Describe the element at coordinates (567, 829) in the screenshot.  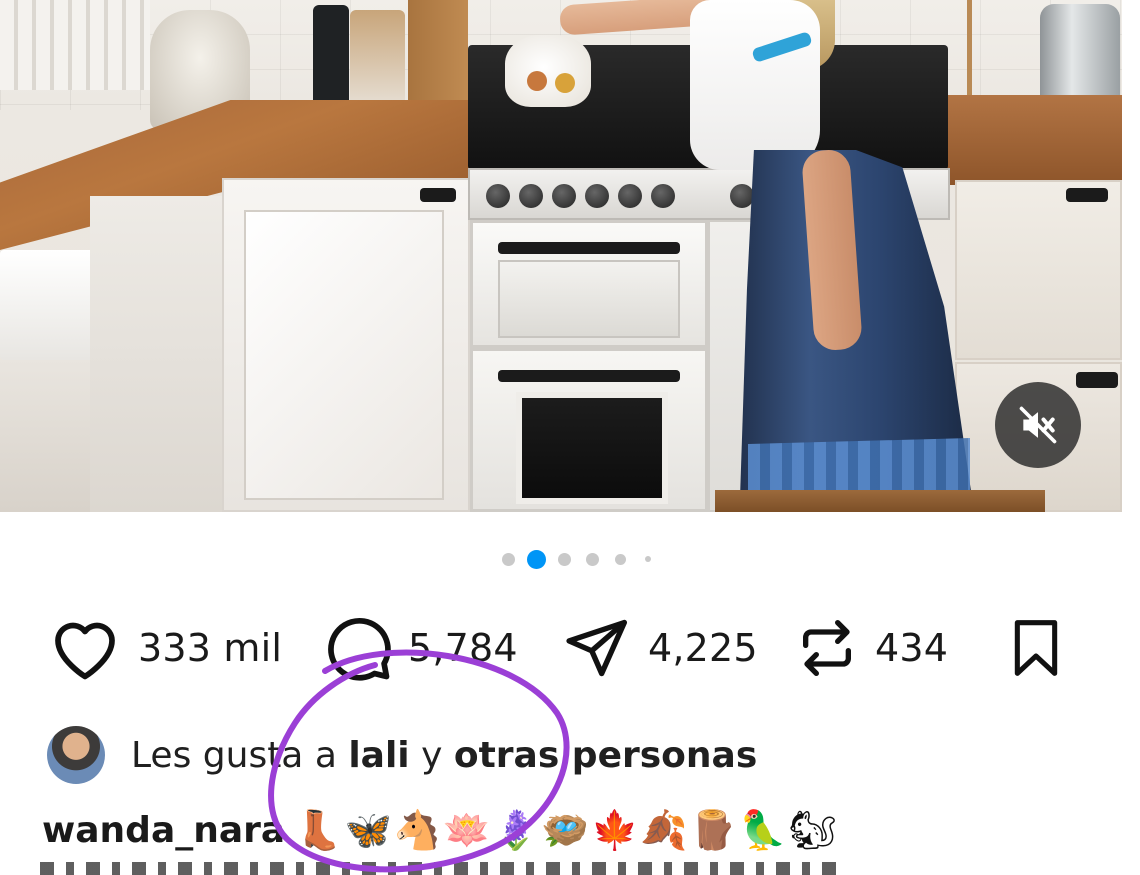
I see `caption-emojis: 👢🦋🐴🪷🪻🪺🍁🍂🪵🦜🐿` at that location.